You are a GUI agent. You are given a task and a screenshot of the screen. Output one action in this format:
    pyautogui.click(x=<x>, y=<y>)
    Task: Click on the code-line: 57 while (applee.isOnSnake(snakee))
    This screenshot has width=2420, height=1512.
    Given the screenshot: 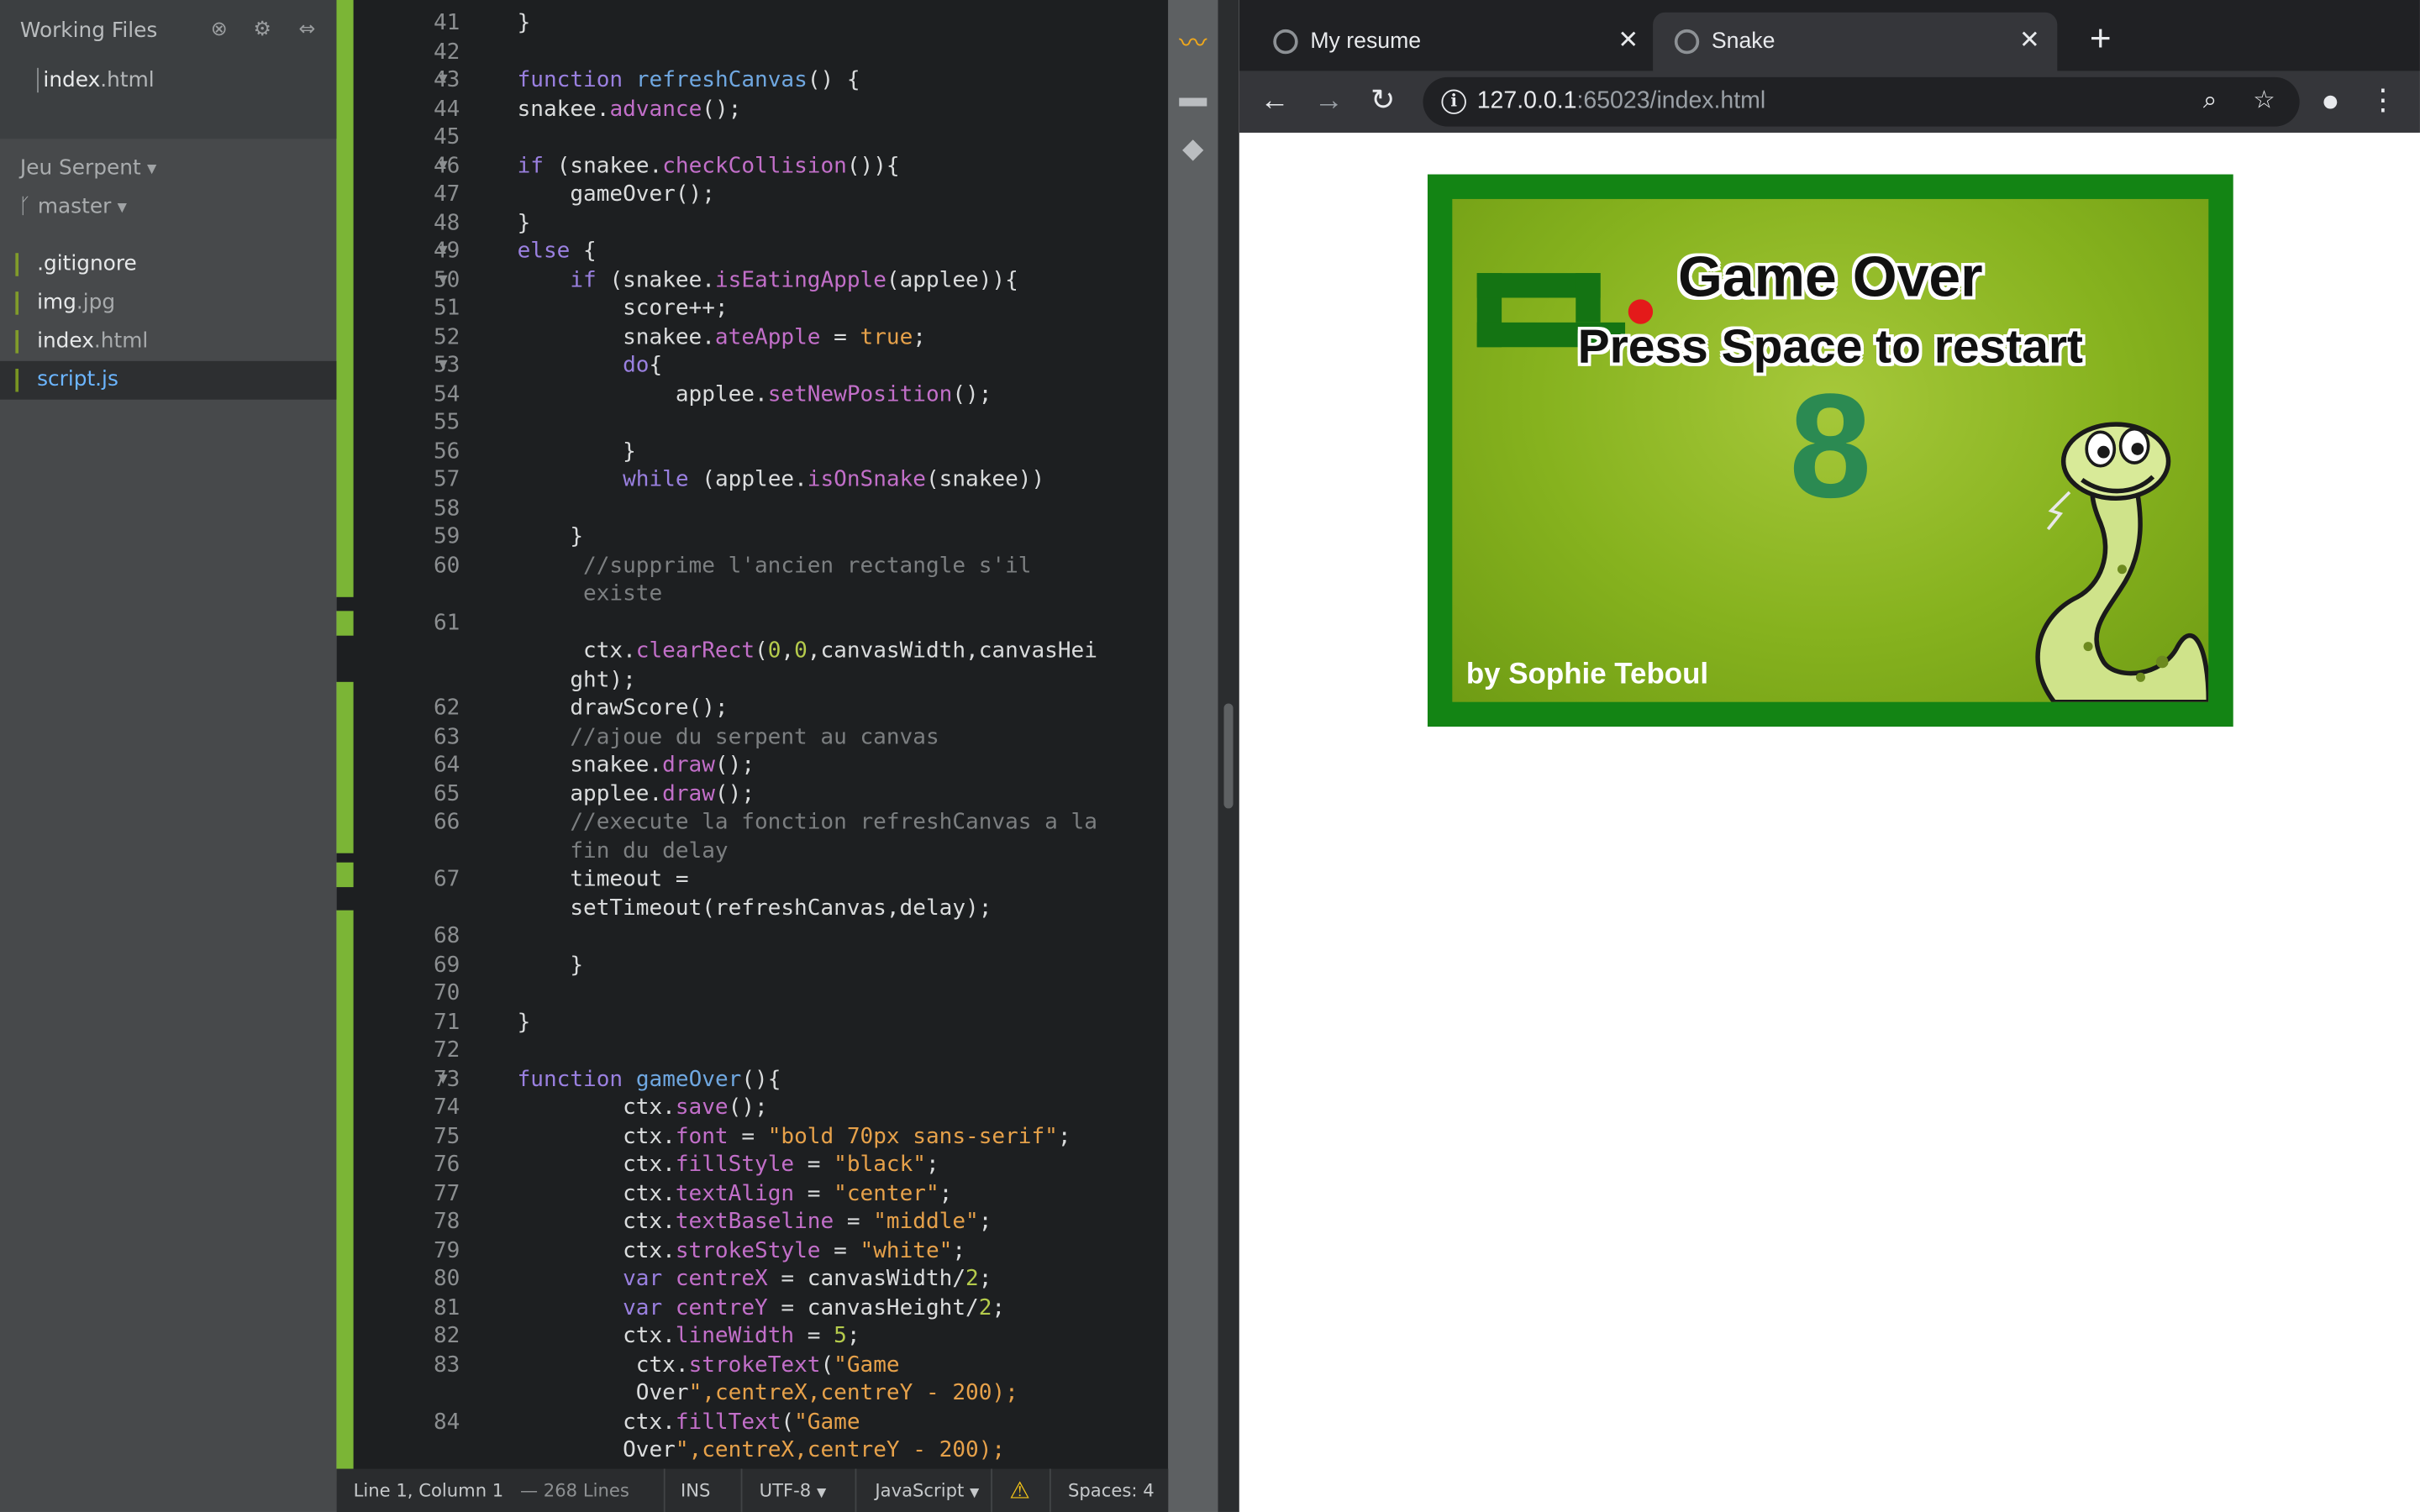 What is the action you would take?
    pyautogui.click(x=752, y=480)
    